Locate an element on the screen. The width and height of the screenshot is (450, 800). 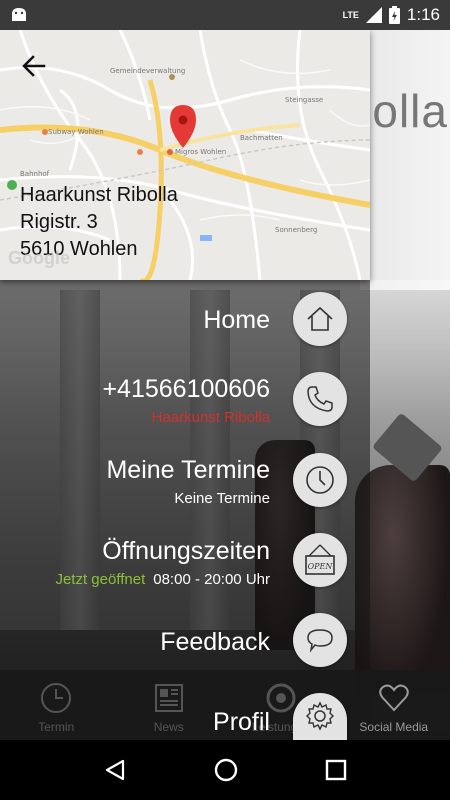
call-button is located at coordinates (320, 399).